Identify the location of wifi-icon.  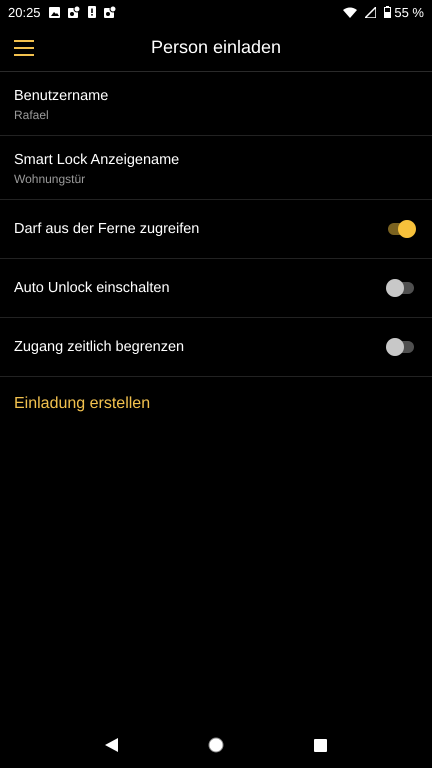
(350, 12).